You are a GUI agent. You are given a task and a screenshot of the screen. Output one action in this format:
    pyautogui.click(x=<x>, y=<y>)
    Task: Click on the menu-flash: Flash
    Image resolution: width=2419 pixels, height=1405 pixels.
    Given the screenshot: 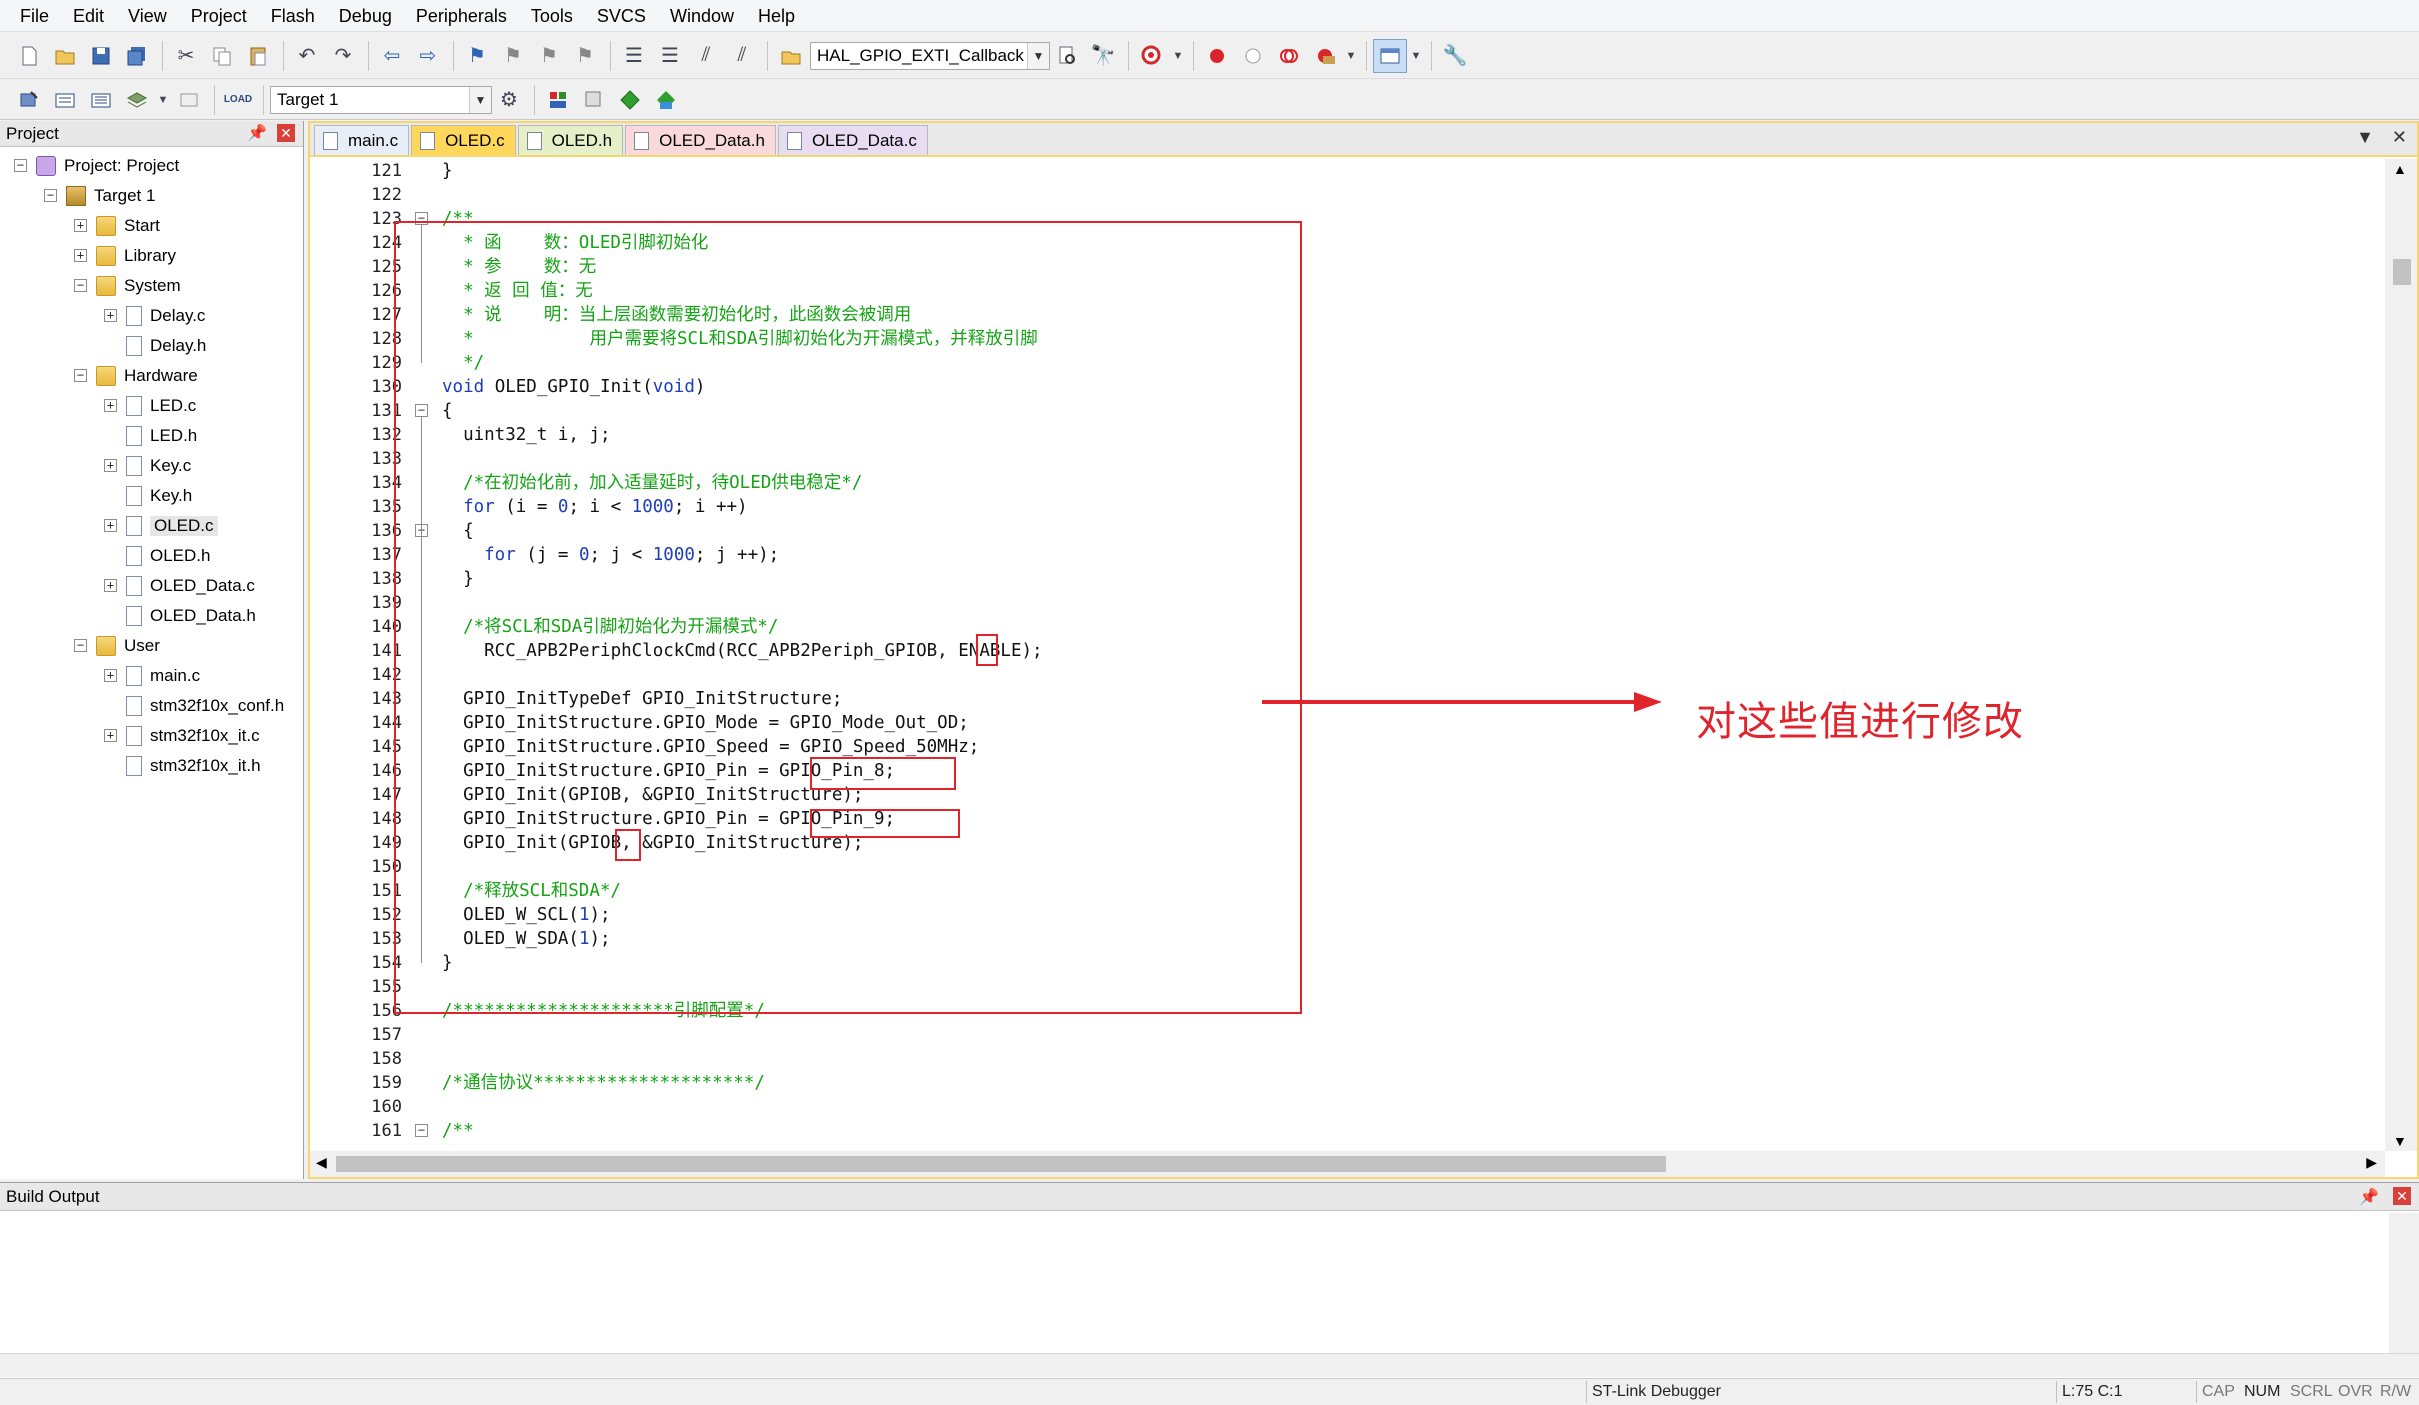 What is the action you would take?
    pyautogui.click(x=293, y=16)
    